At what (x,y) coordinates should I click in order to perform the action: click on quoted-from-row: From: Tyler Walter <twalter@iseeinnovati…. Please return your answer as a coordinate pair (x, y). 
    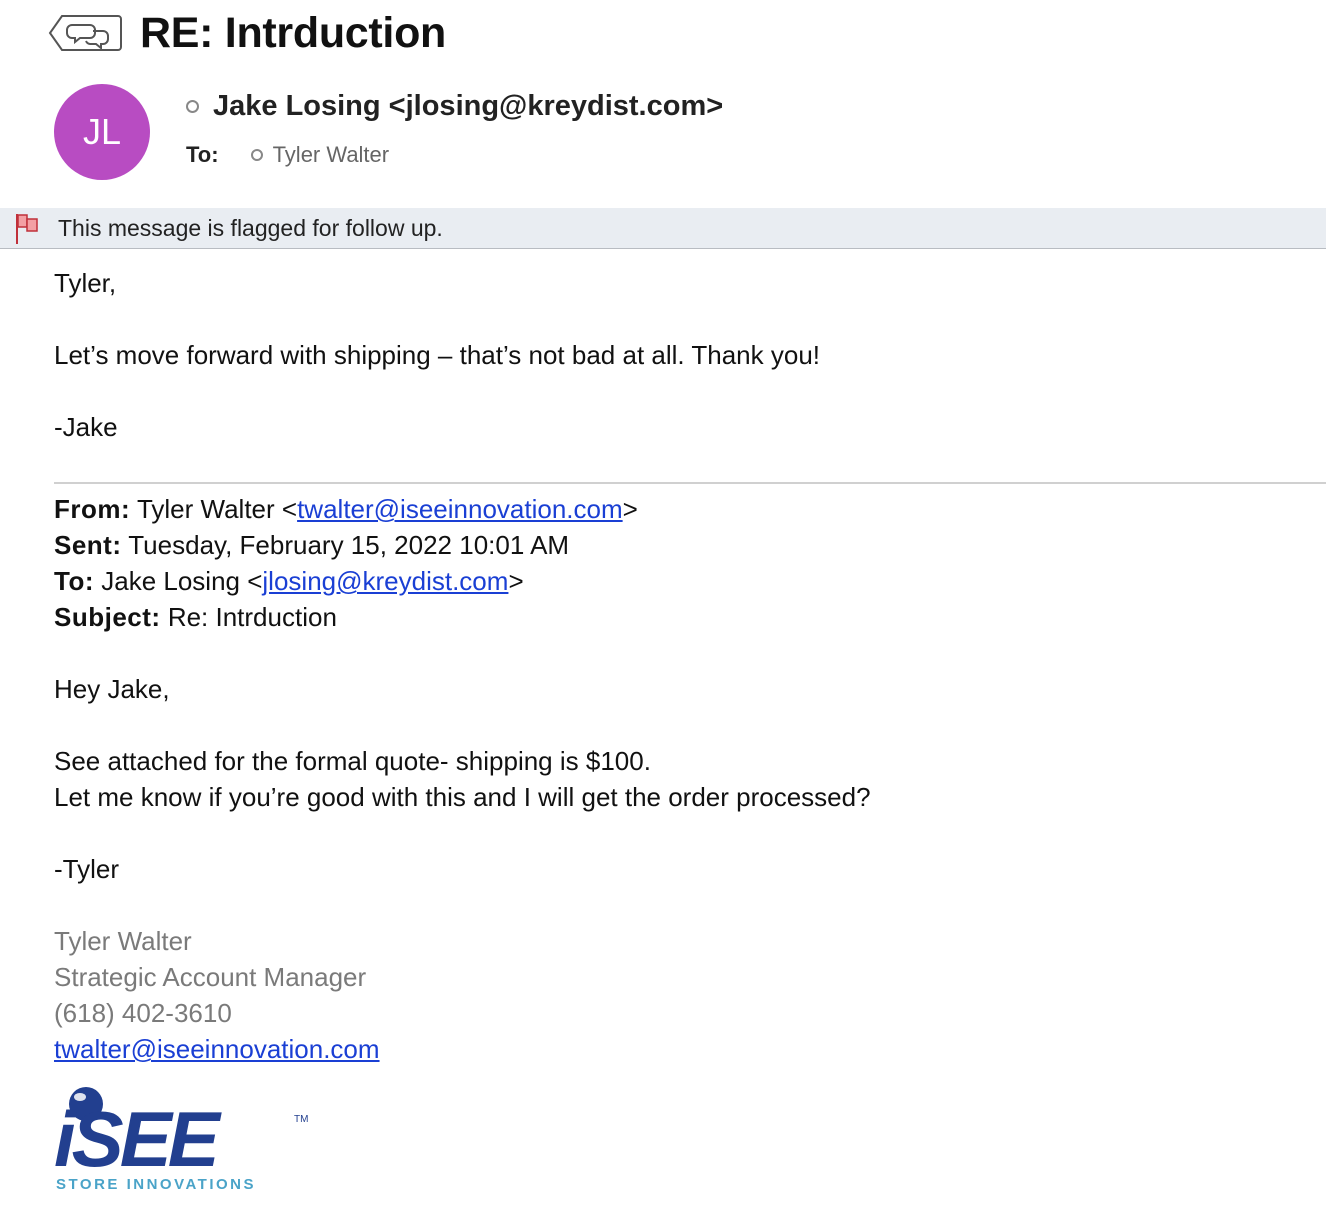
    Looking at the image, I should click on (346, 509).